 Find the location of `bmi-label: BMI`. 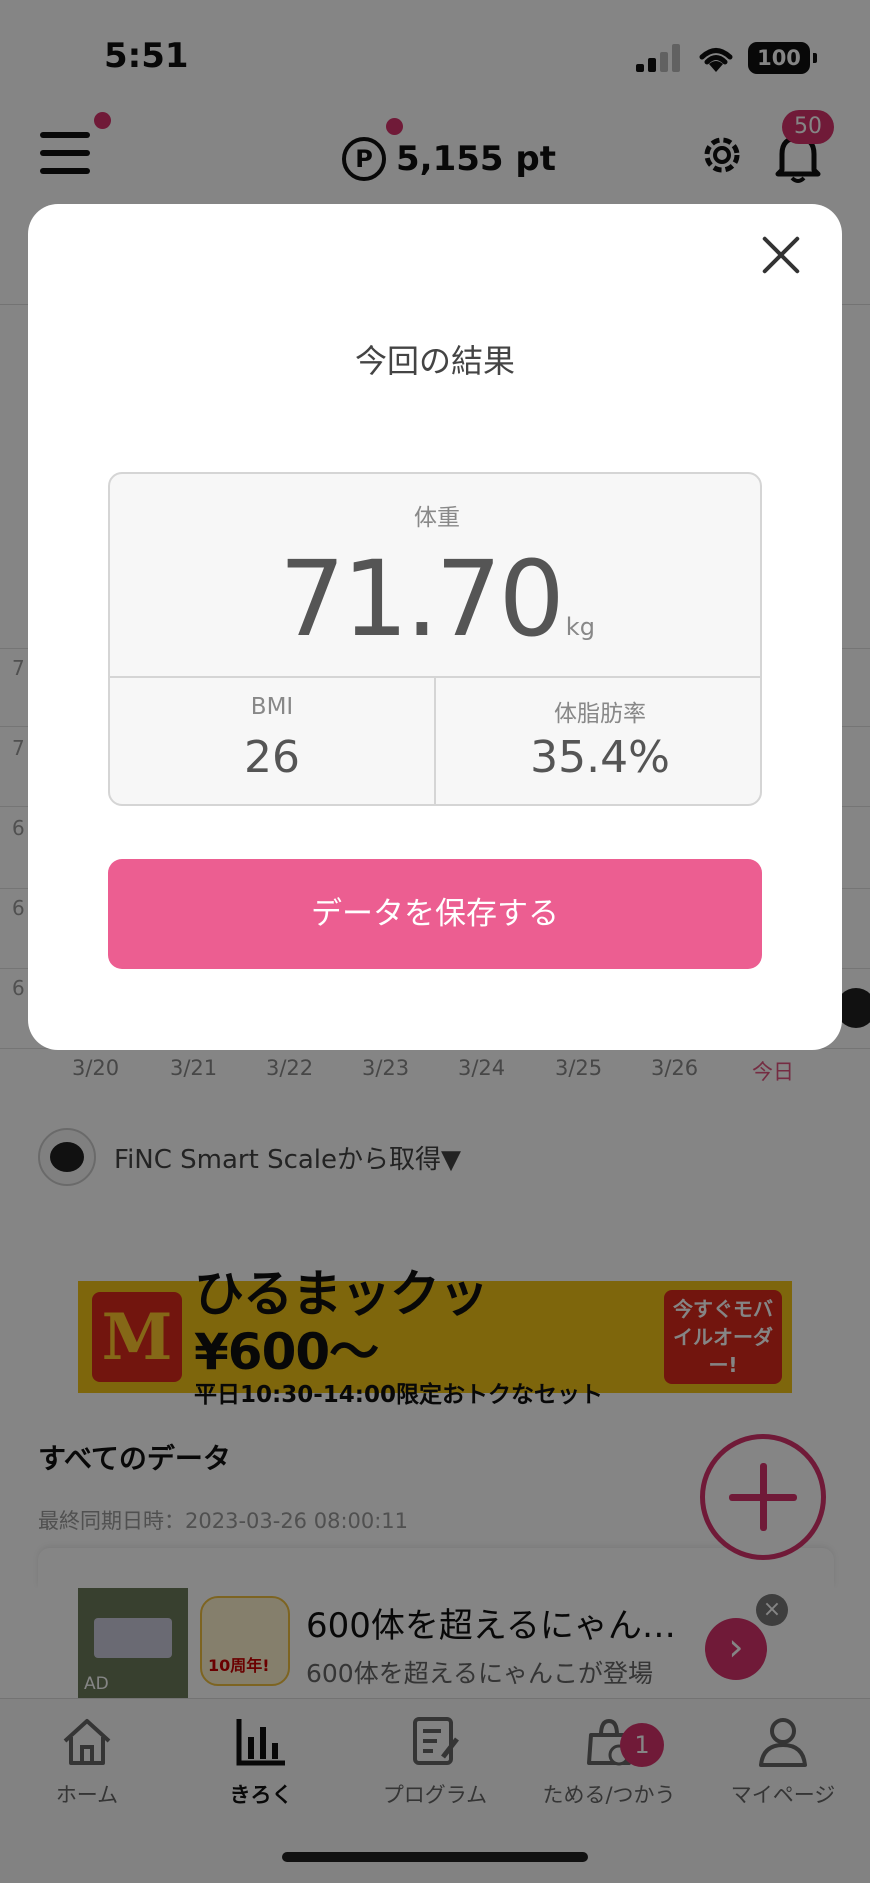

bmi-label: BMI is located at coordinates (272, 707).